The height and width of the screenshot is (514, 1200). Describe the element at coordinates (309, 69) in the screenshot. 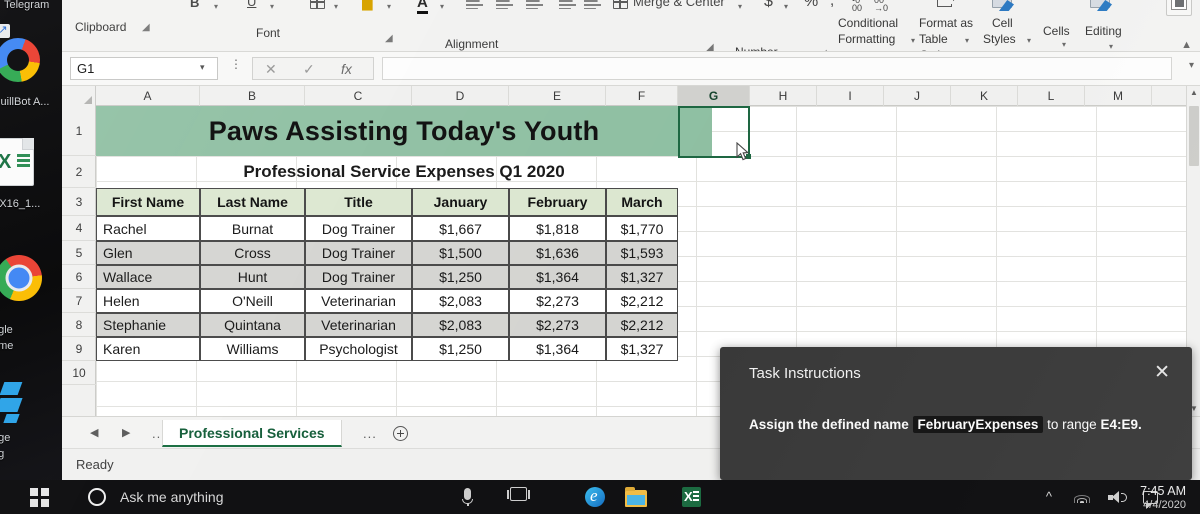

I see `confirm-entry-icon: ✓` at that location.